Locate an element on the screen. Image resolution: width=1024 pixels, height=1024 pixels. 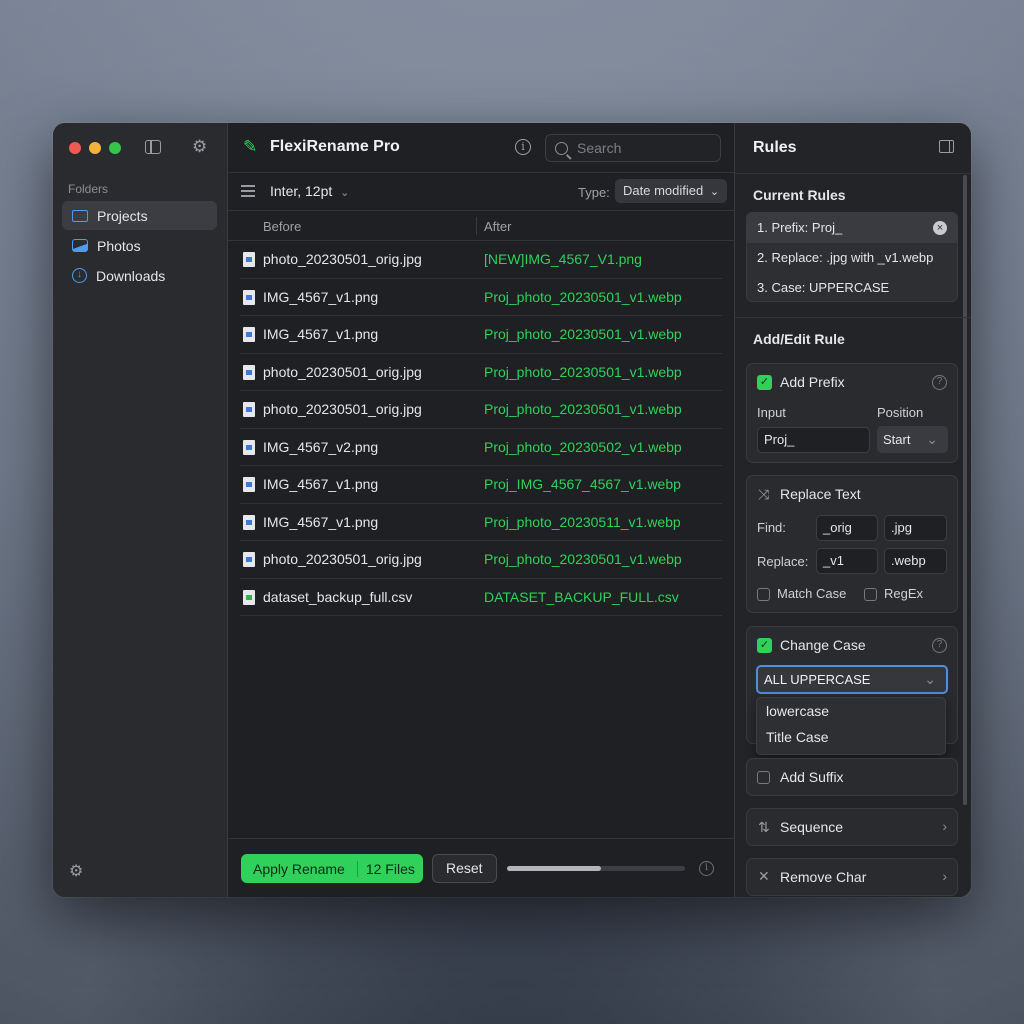
rule-item: 1. Prefix: Proj_ × is located at coordinates (852, 228).